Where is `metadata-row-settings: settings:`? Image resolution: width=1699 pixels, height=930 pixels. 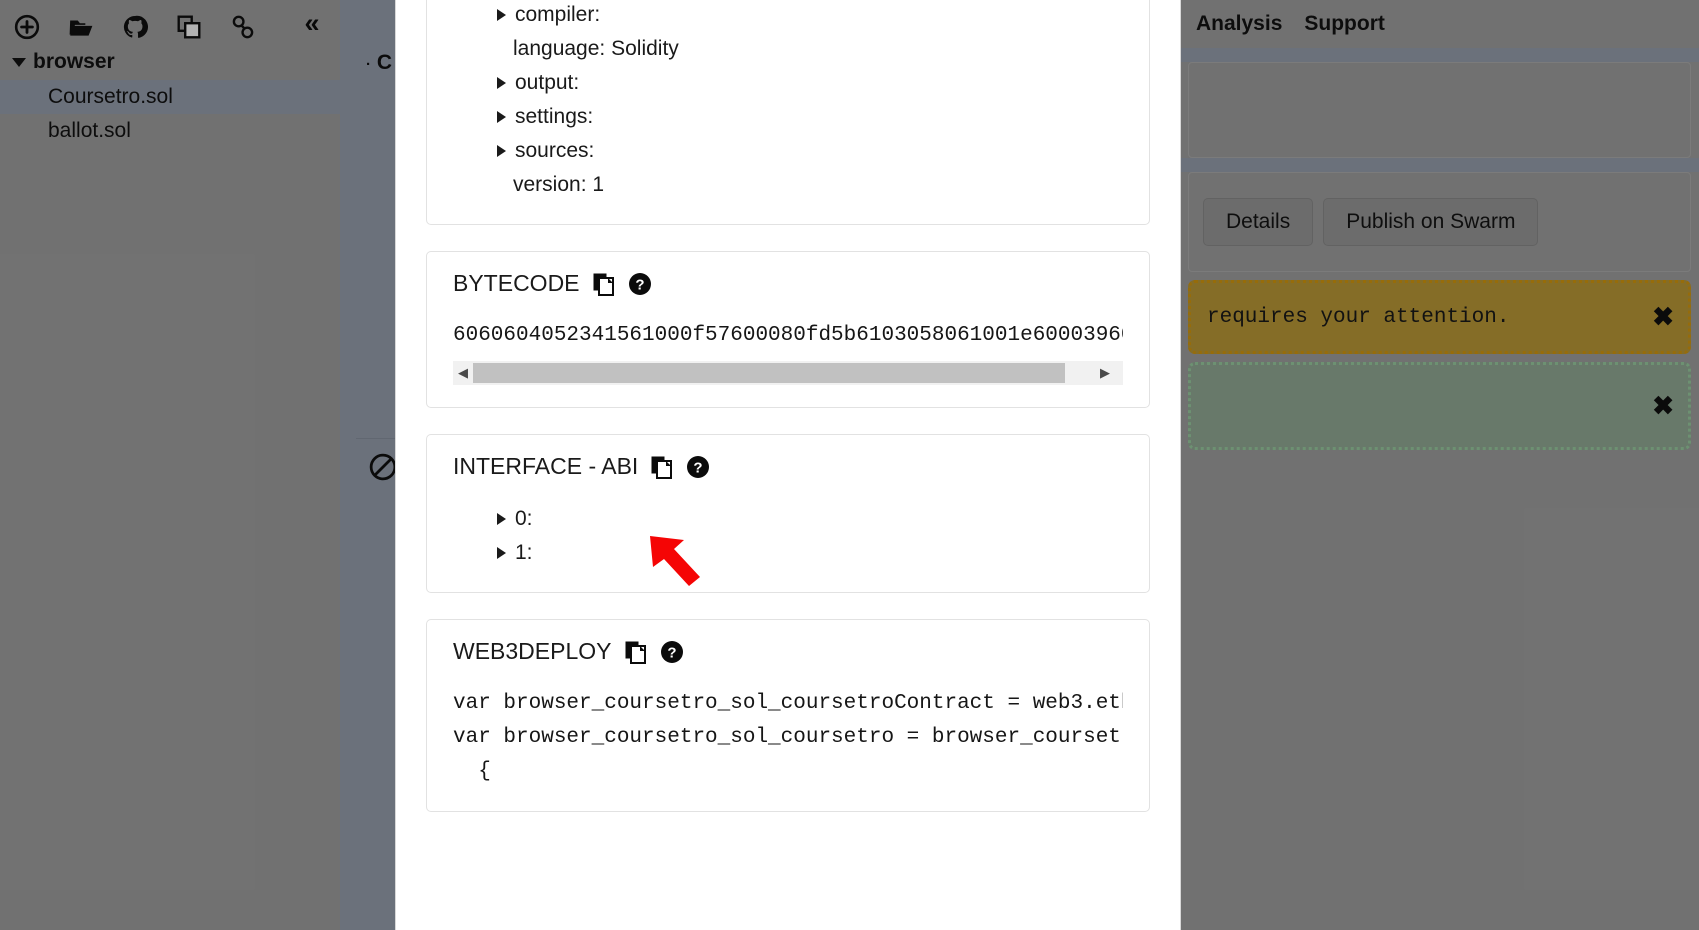
metadata-row-settings: settings: is located at coordinates (788, 117).